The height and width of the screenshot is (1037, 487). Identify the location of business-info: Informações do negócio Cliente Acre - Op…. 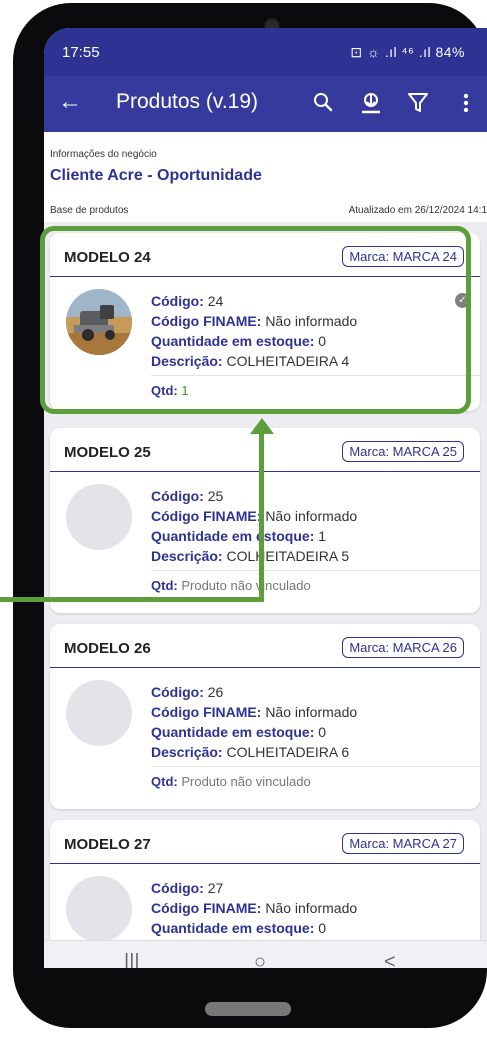
(265, 177).